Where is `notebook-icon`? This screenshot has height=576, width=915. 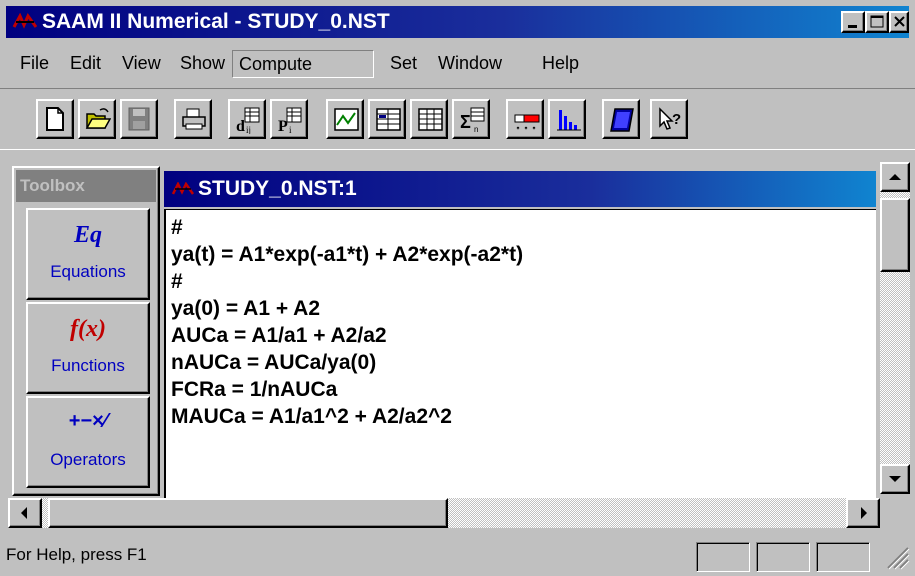
notebook-icon is located at coordinates (622, 120).